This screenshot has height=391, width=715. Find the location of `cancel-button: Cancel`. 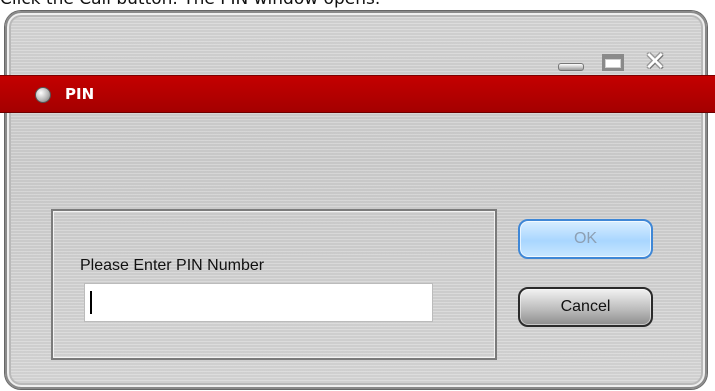

cancel-button: Cancel is located at coordinates (585, 307).